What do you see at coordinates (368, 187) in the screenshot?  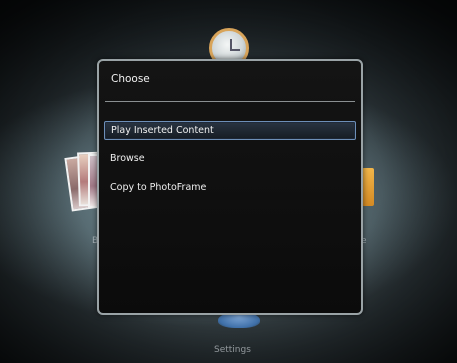 I see `folder-icon` at bounding box center [368, 187].